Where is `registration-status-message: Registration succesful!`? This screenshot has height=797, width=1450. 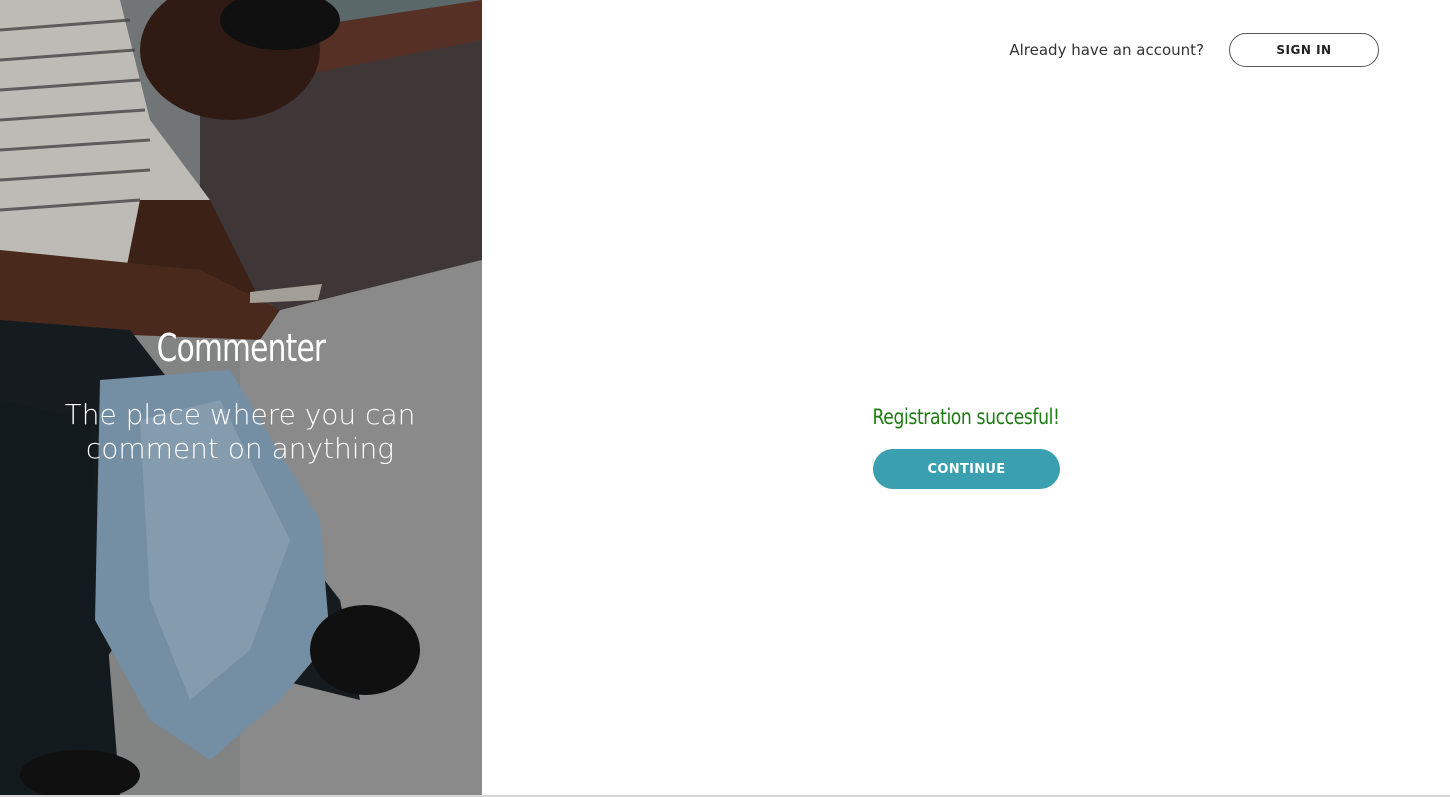 registration-status-message: Registration succesful! is located at coordinates (966, 417).